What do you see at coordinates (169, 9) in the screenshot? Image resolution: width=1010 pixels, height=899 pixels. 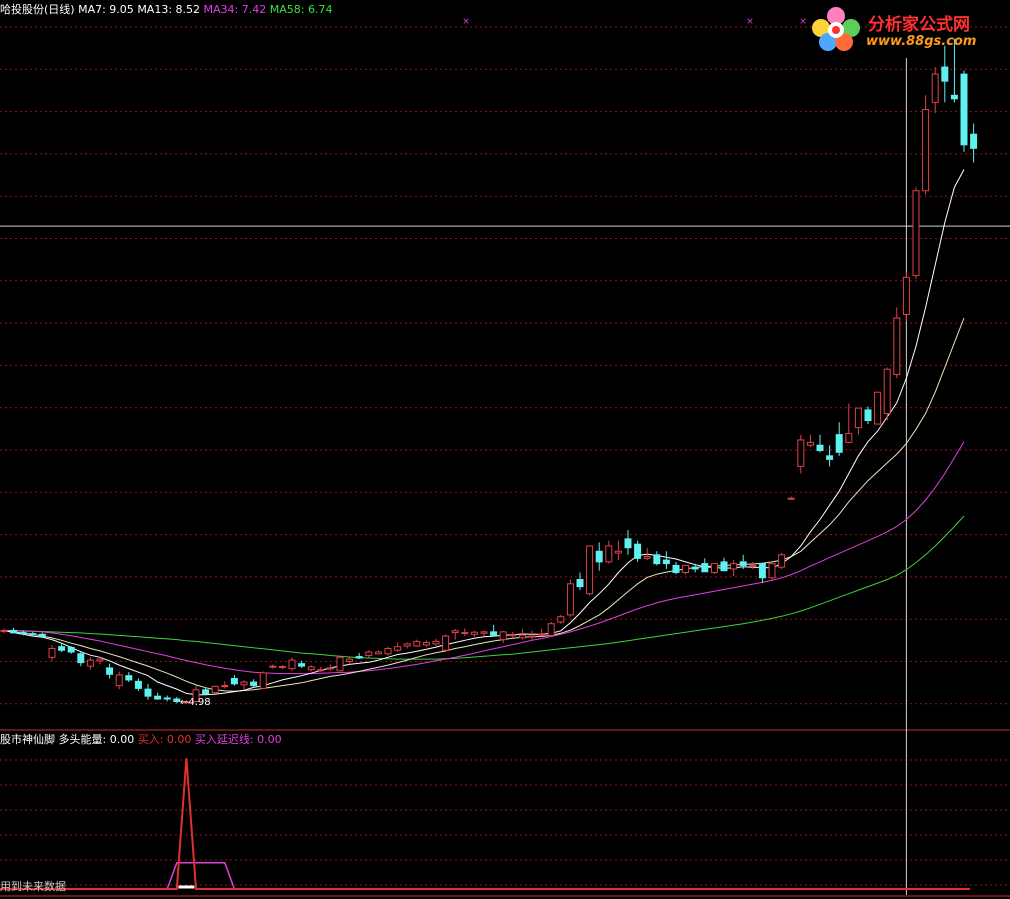 I see `ma13-readout: MA13: 8.52` at bounding box center [169, 9].